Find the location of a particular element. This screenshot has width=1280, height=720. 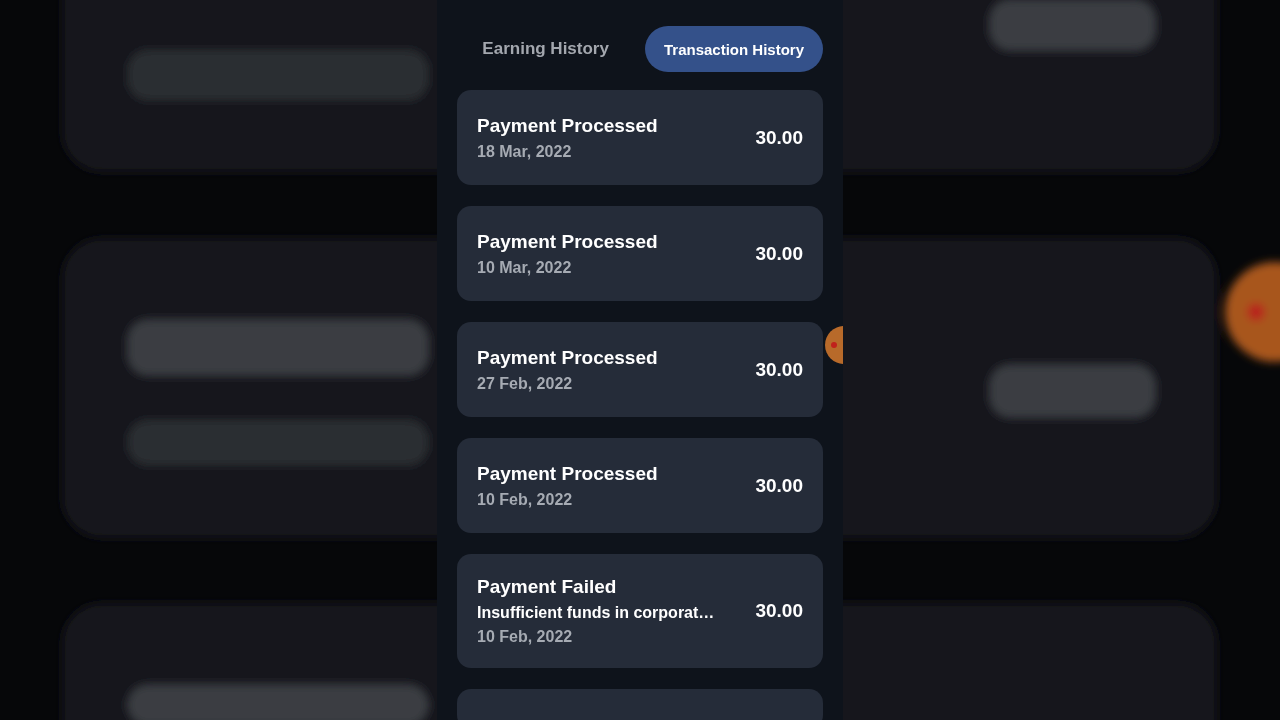

tab: Transaction History is located at coordinates (733, 49).